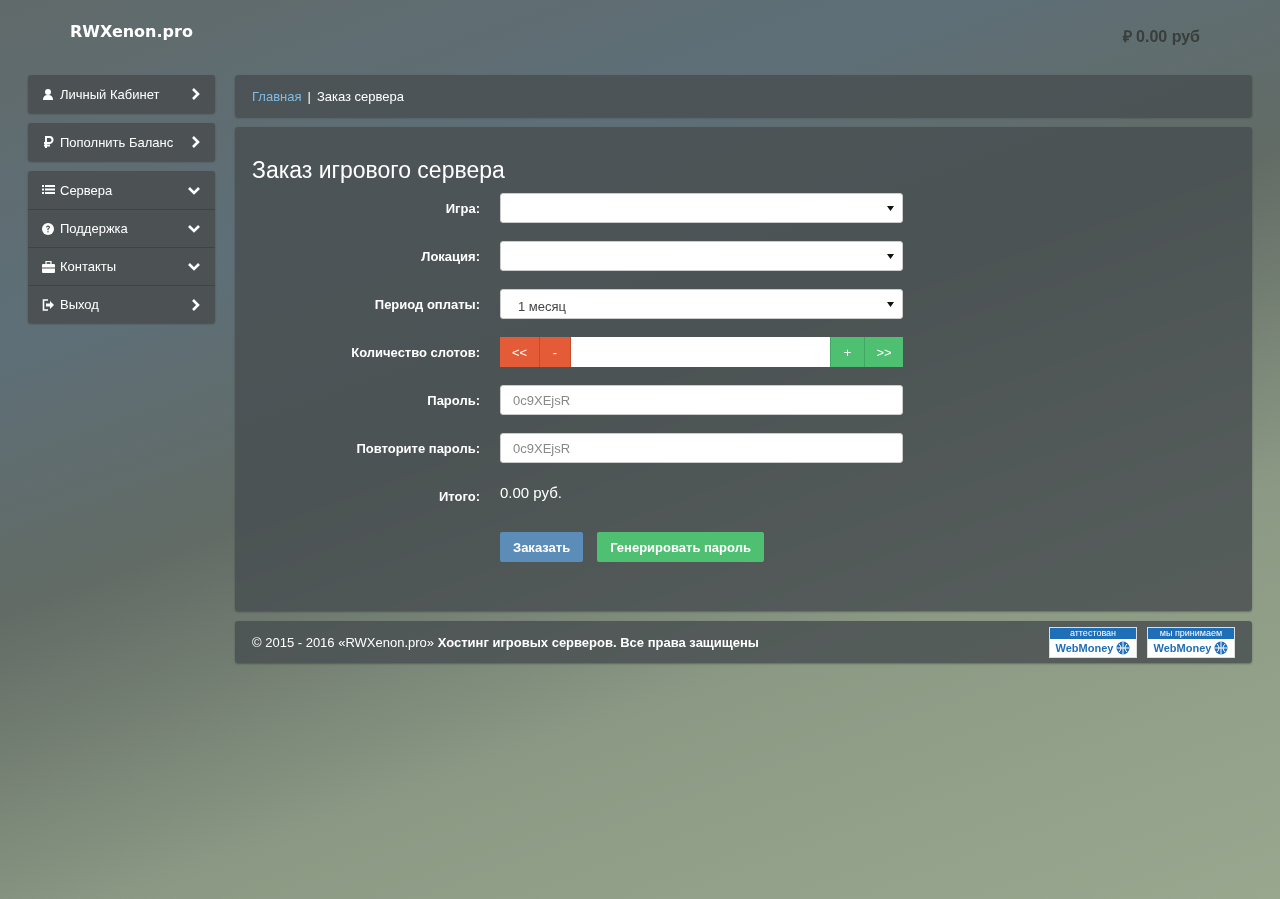  What do you see at coordinates (121, 266) in the screenshot?
I see `sidebar-item: Контакты` at bounding box center [121, 266].